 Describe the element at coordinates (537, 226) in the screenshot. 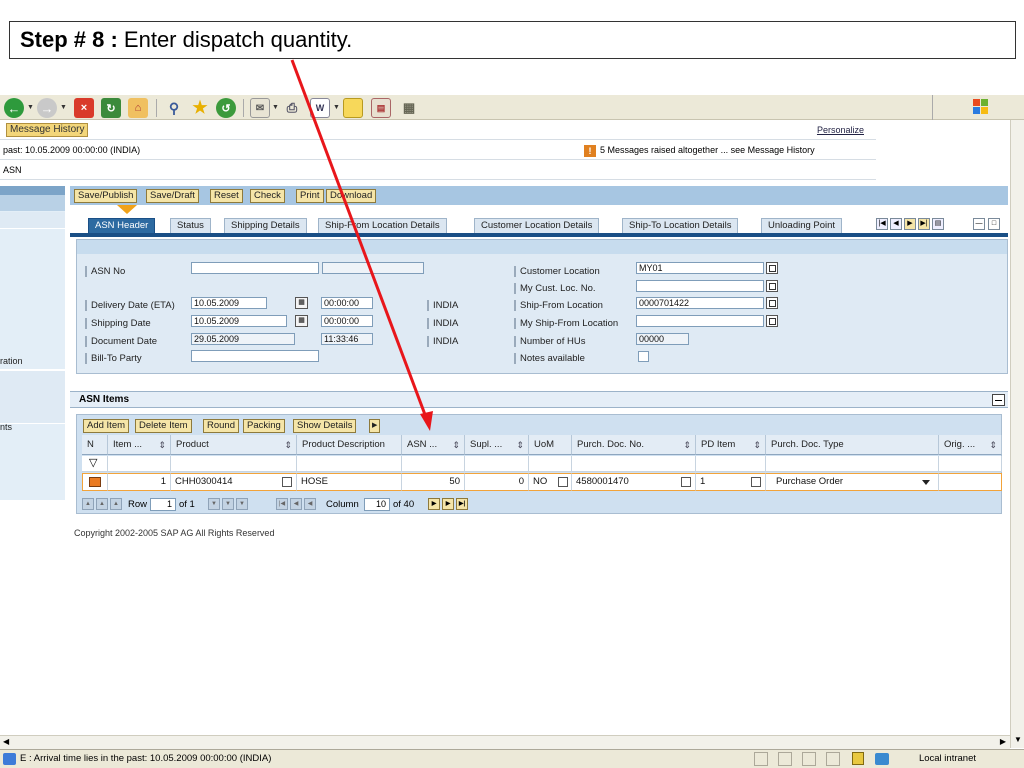

I see `tab-customer-location: Customer Location Details` at that location.